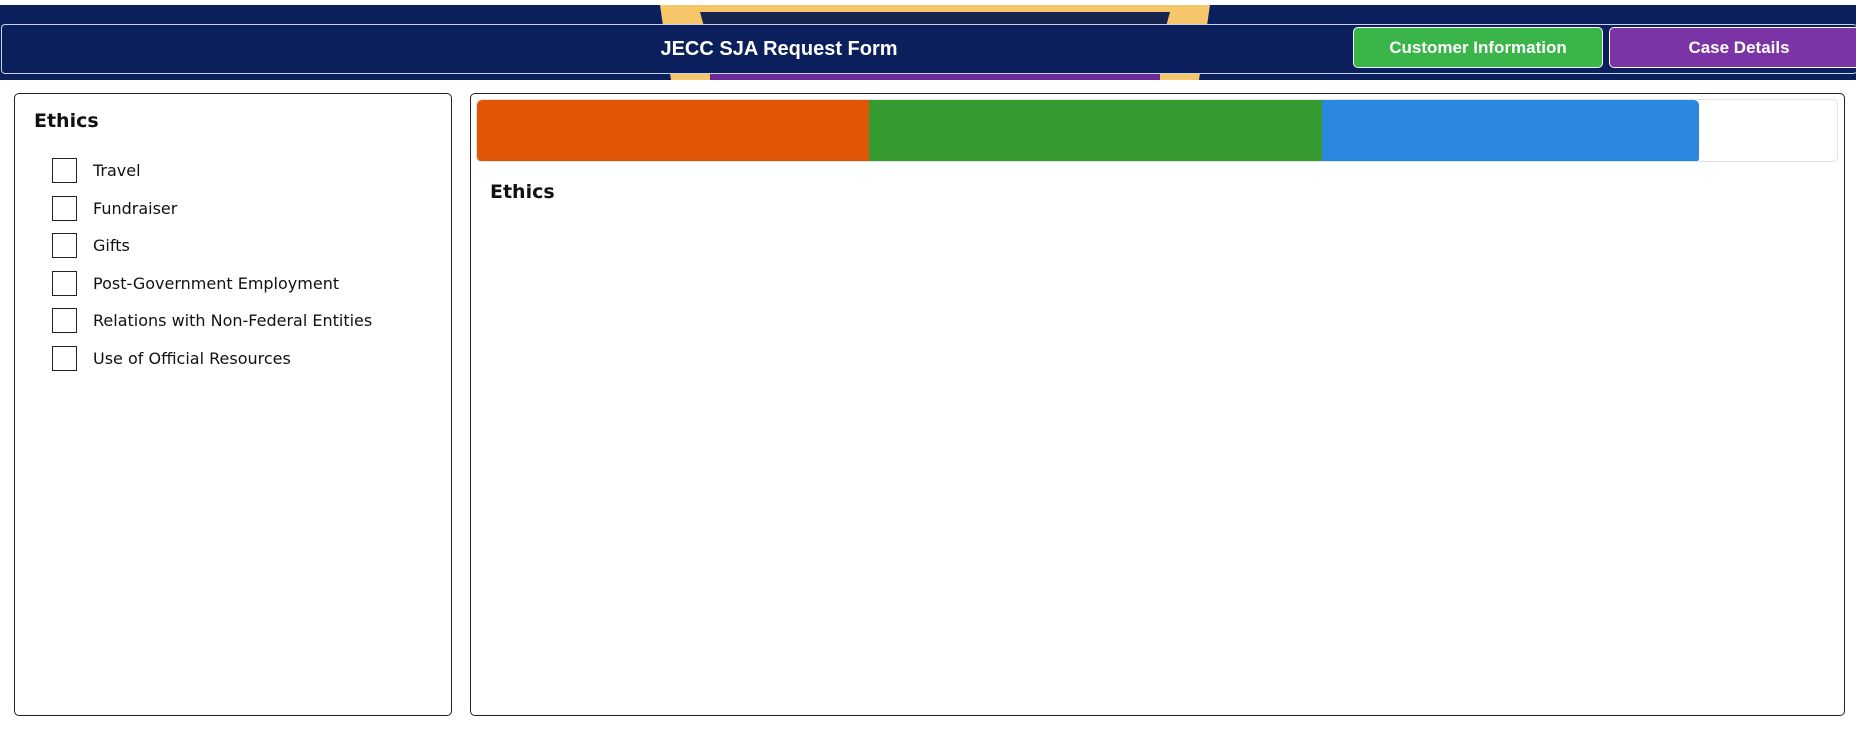  What do you see at coordinates (216, 283) in the screenshot?
I see `checkbox-label: Post-Government Employment` at bounding box center [216, 283].